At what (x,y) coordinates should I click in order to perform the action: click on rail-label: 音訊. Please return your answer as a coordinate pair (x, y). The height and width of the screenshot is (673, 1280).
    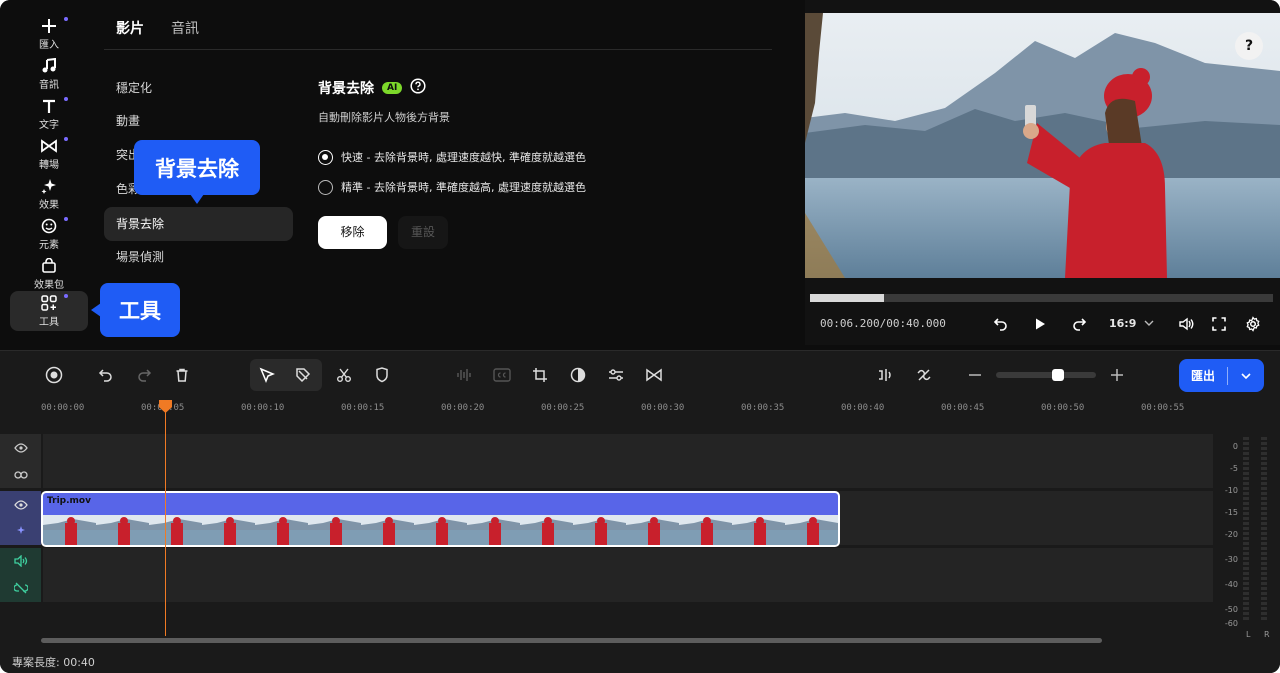
    Looking at the image, I should click on (49, 85).